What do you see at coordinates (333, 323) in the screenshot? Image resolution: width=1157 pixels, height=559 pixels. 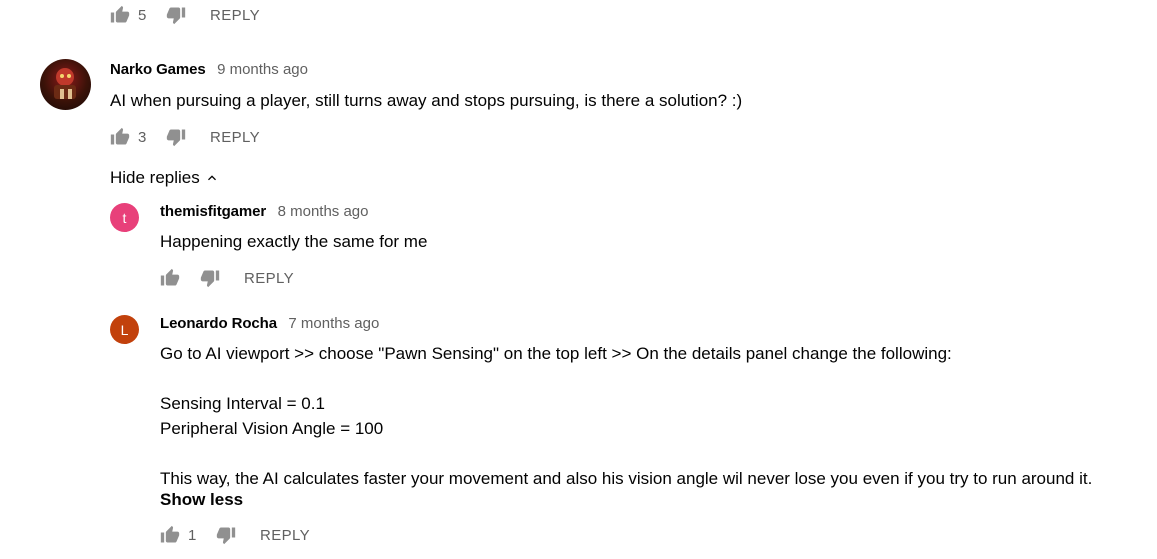 I see `timestamp: 7 months ago` at bounding box center [333, 323].